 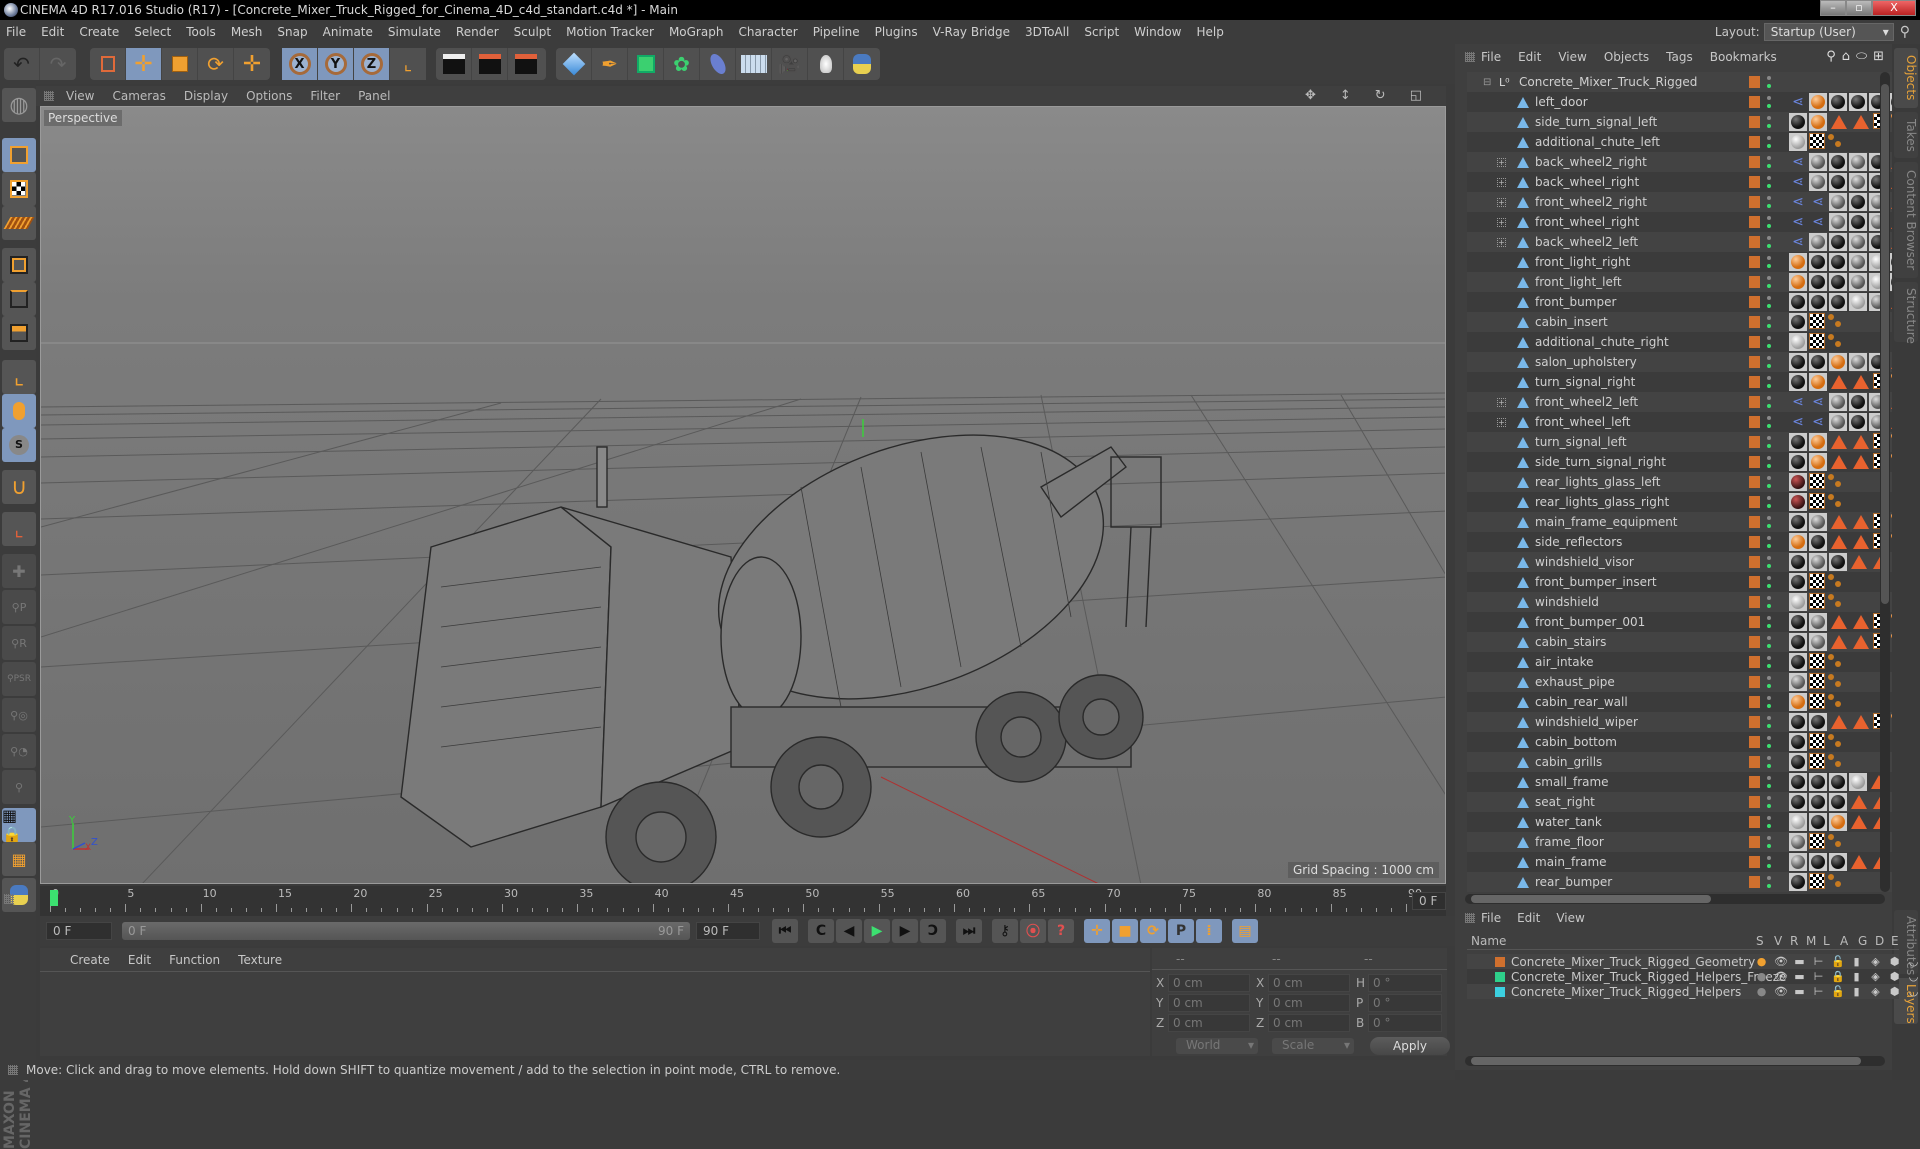 What do you see at coordinates (19, 643) in the screenshot?
I see `ik-r-button: ⚲R` at bounding box center [19, 643].